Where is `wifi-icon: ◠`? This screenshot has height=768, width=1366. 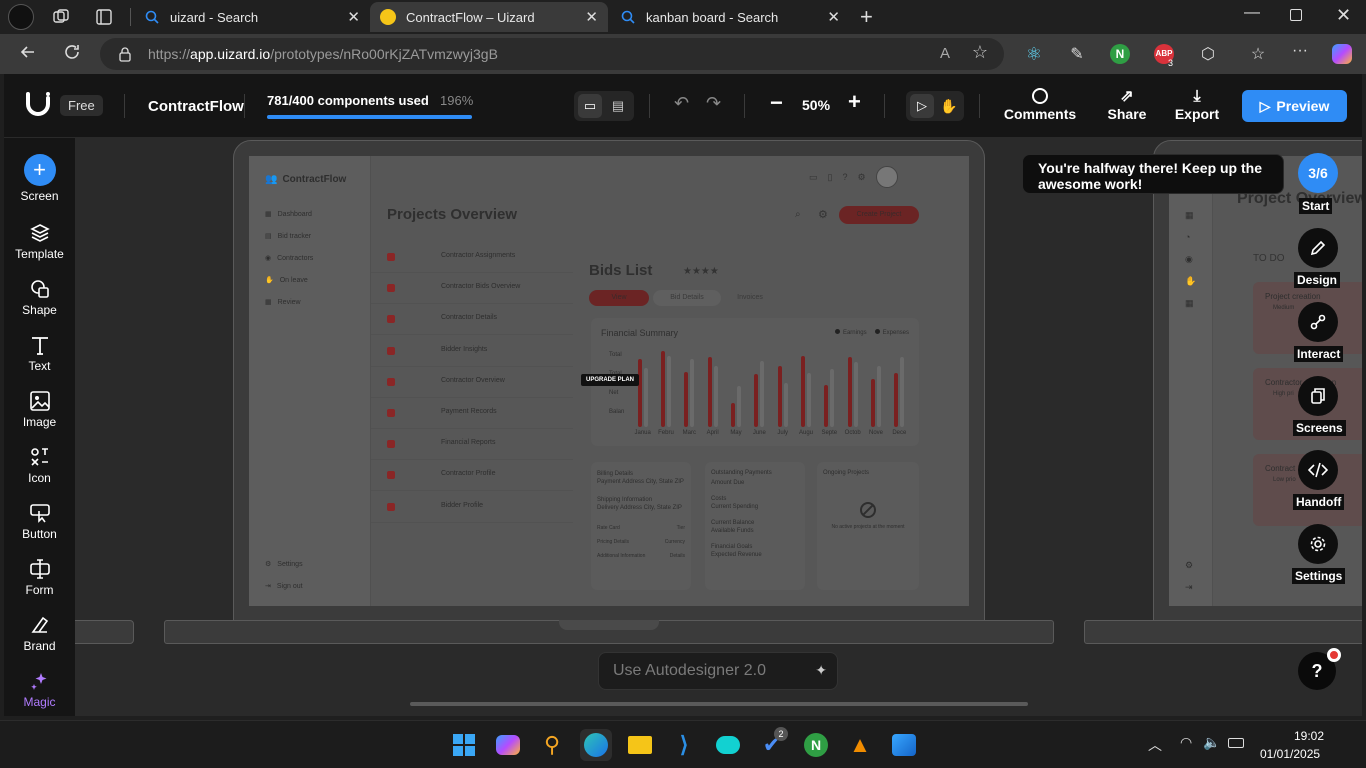
wifi-icon: ◠ is located at coordinates (1186, 742).